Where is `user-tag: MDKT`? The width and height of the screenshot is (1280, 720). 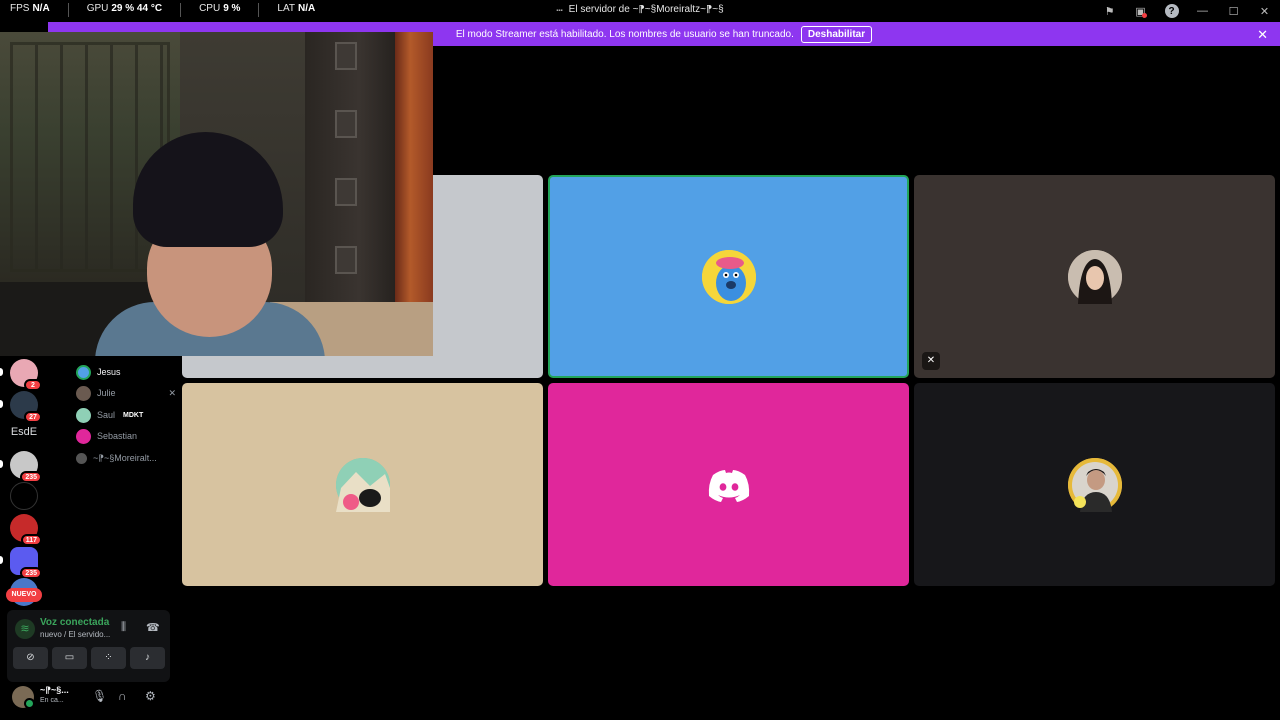
user-tag: MDKT is located at coordinates (133, 415).